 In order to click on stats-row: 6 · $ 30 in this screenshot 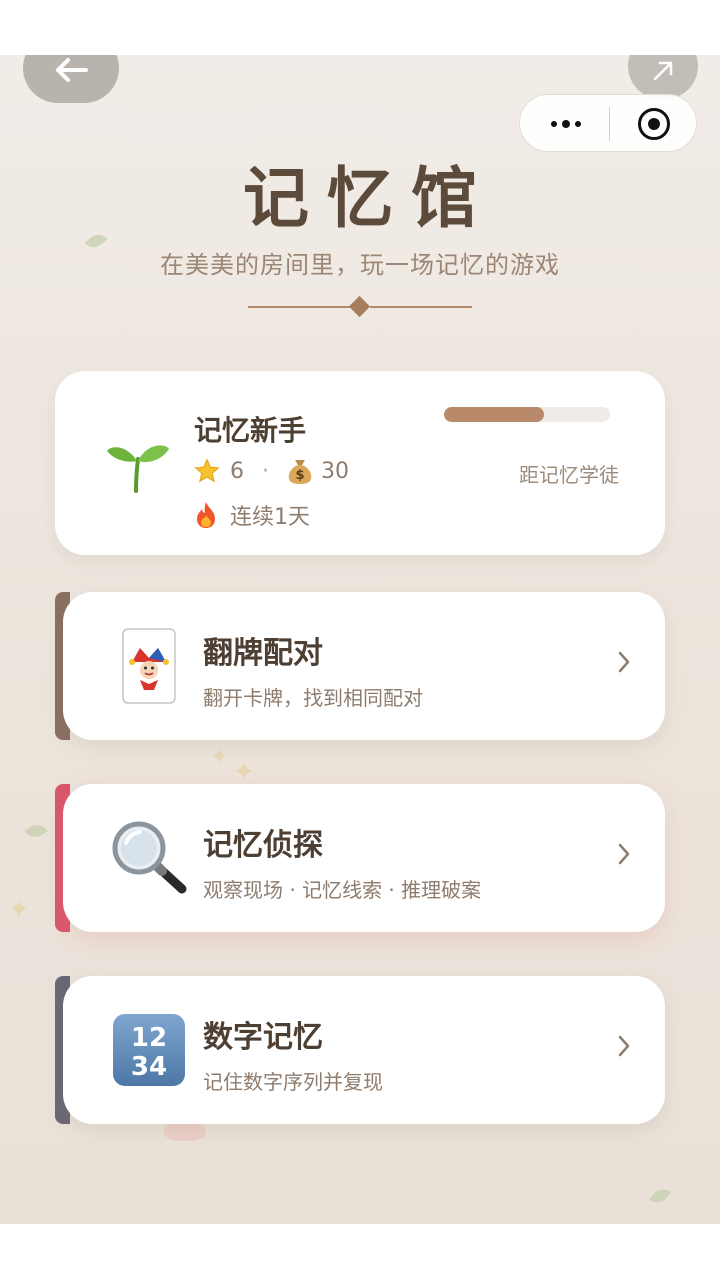, I will do `click(271, 471)`.